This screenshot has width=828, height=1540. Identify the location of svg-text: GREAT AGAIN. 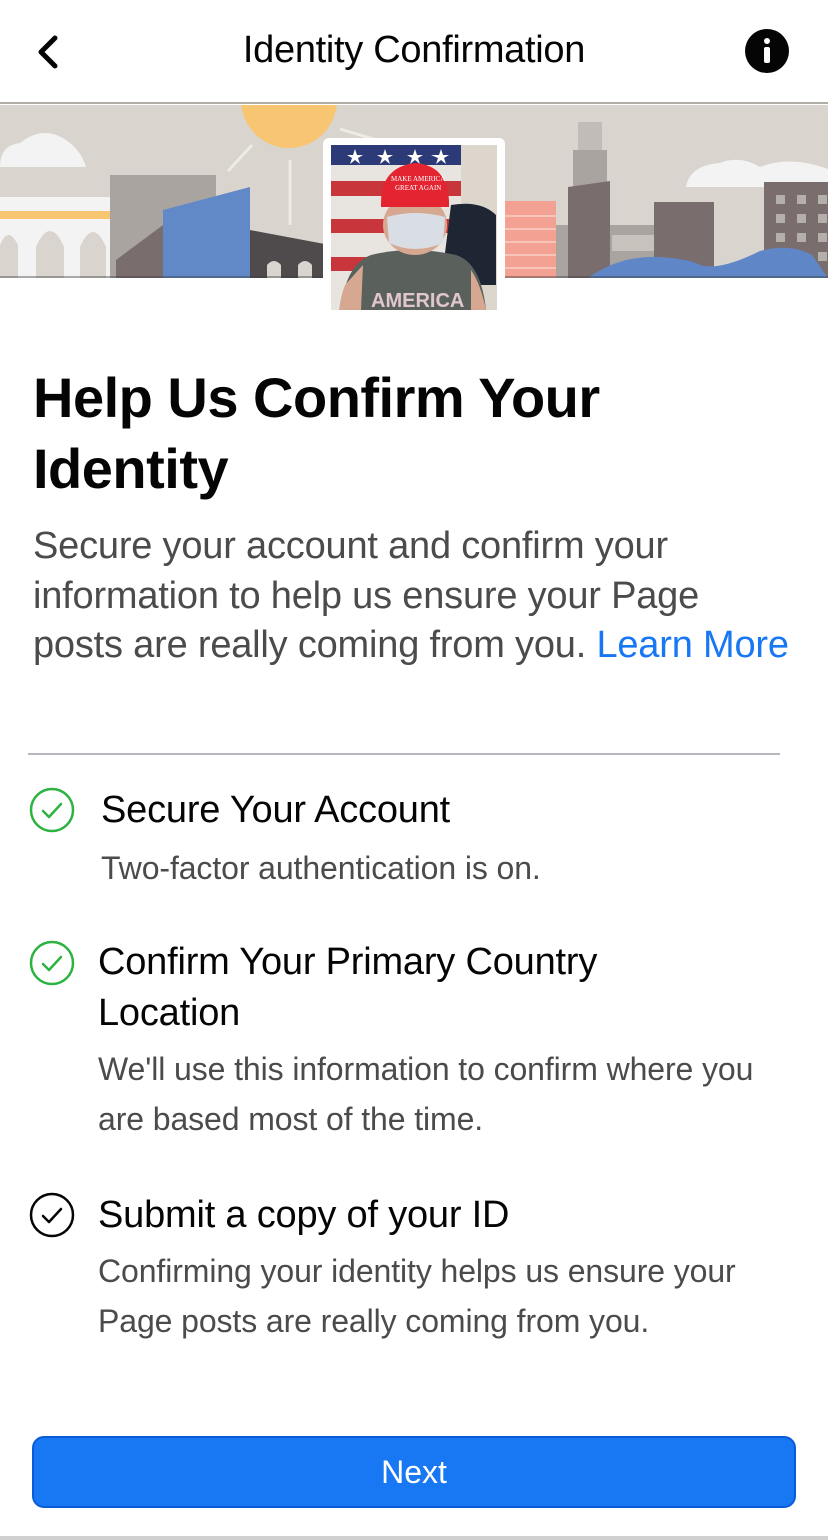
(418, 188).